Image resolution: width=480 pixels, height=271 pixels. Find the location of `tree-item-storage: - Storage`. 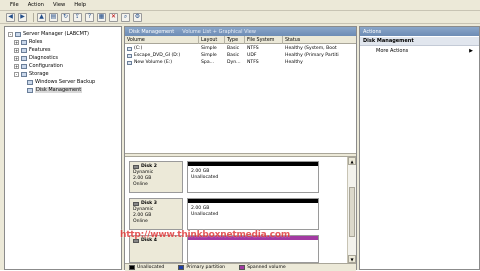

tree-item-storage: - Storage is located at coordinates (31, 74).